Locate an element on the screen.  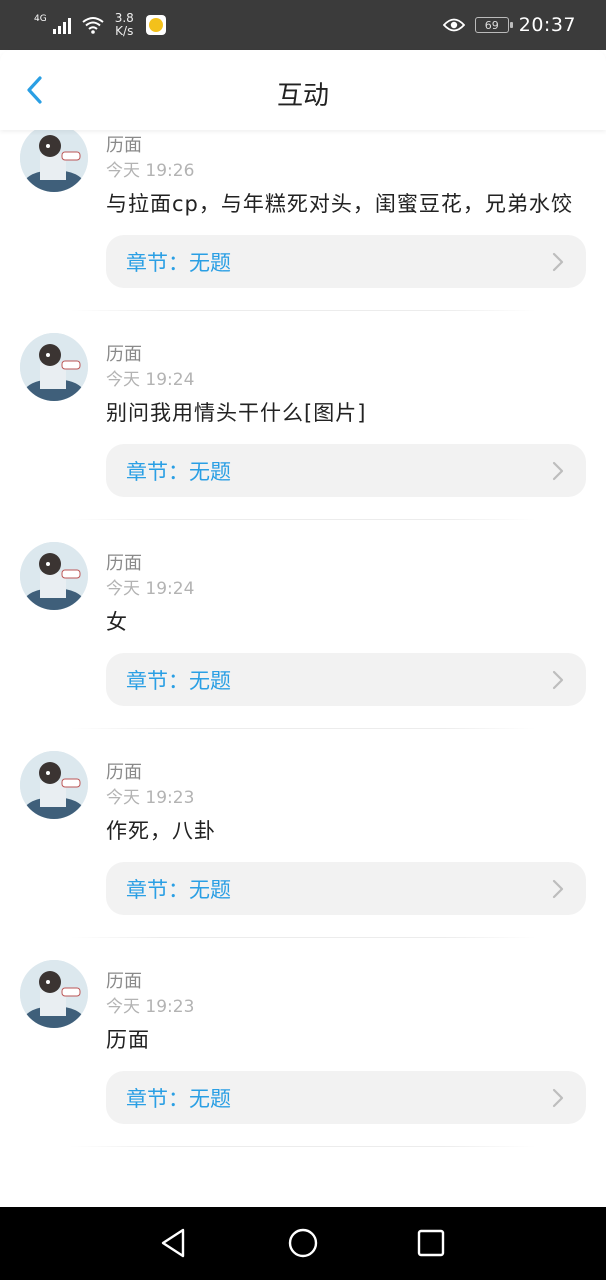
speed-unit: K/s is located at coordinates (124, 31).